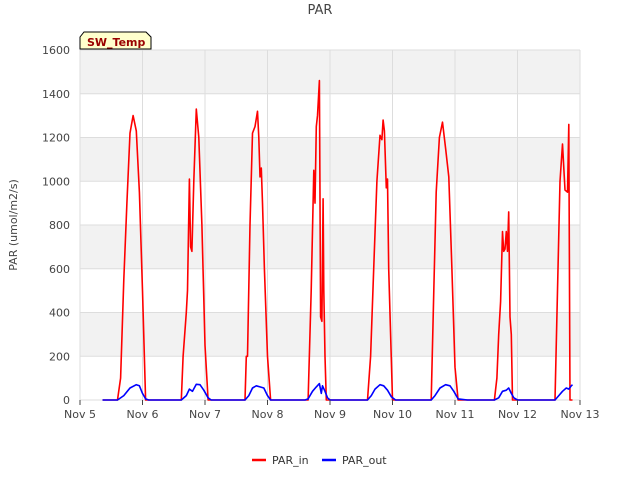 The width and height of the screenshot is (640, 480). Describe the element at coordinates (319, 460) in the screenshot. I see `legend: PAR_in PAR_out` at that location.